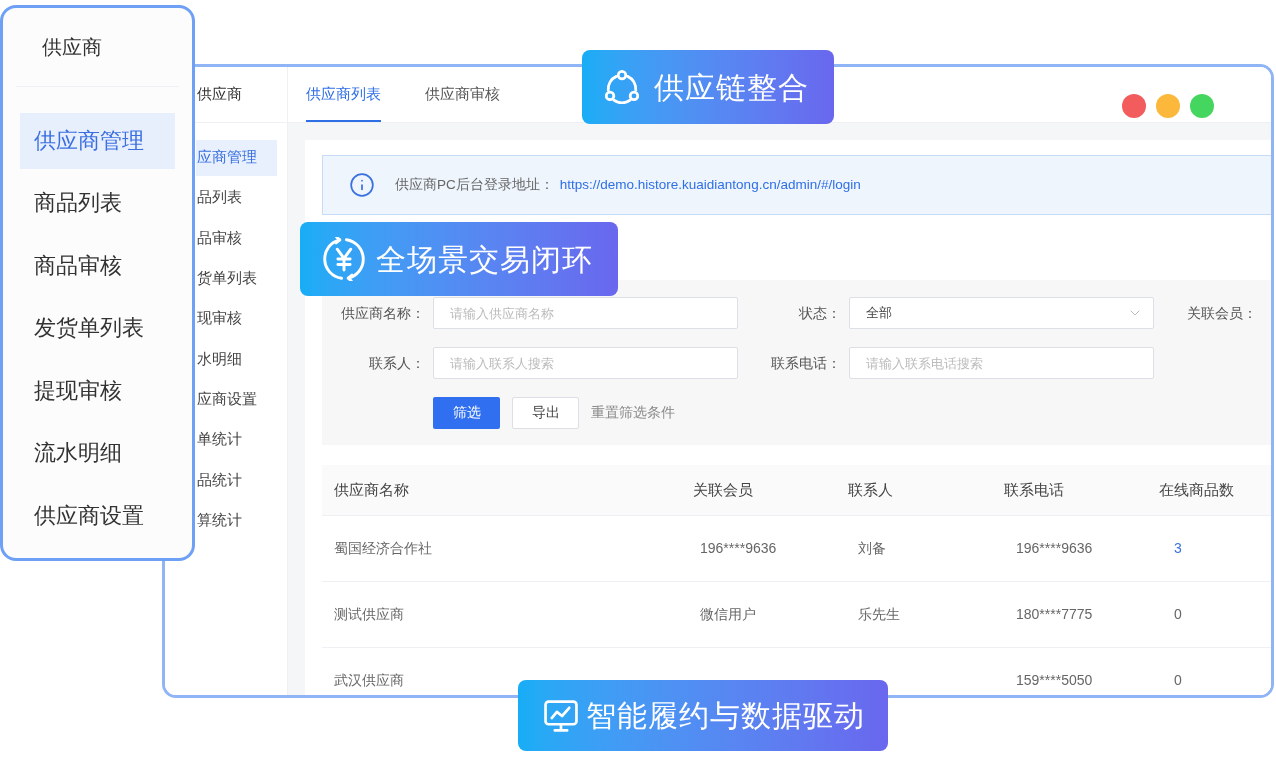 The height and width of the screenshot is (780, 1276). I want to click on sidebar-item: 品统计, so click(236, 480).